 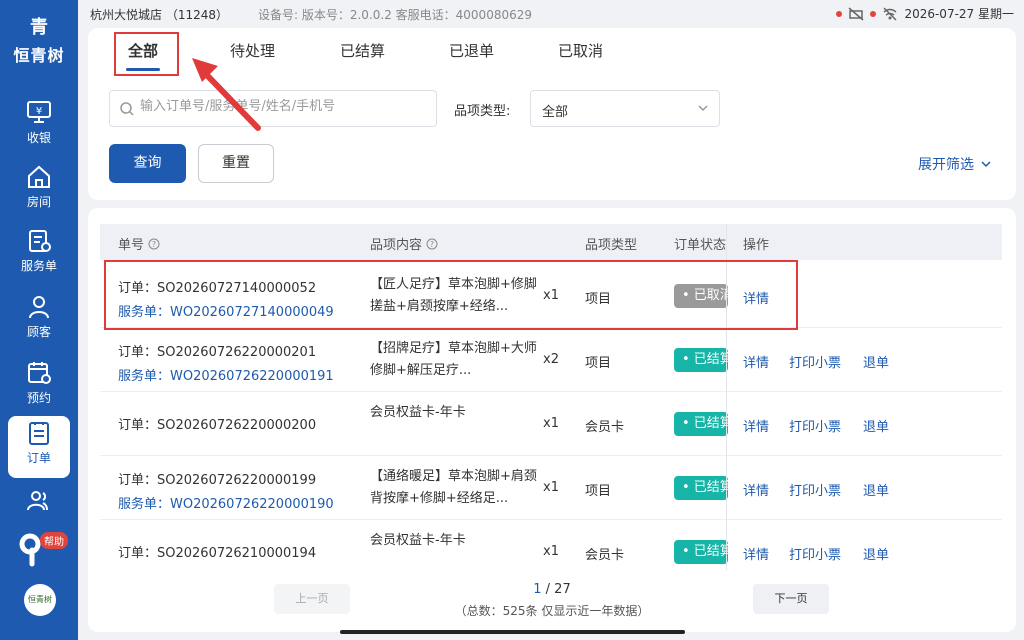 What do you see at coordinates (226, 374) in the screenshot?
I see `service-number-link: 服务单：WO20260726220000191` at bounding box center [226, 374].